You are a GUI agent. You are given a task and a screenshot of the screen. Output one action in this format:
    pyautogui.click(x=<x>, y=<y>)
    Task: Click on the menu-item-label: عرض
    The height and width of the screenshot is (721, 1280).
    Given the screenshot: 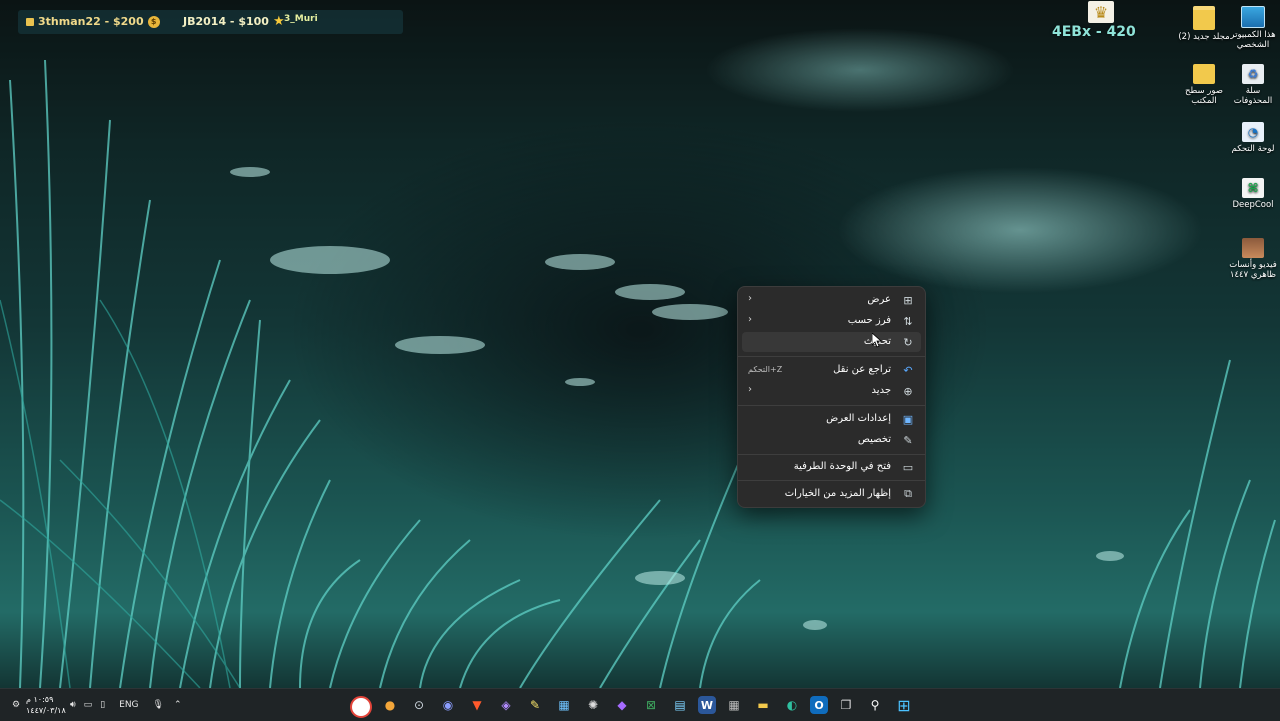 What is the action you would take?
    pyautogui.click(x=879, y=299)
    